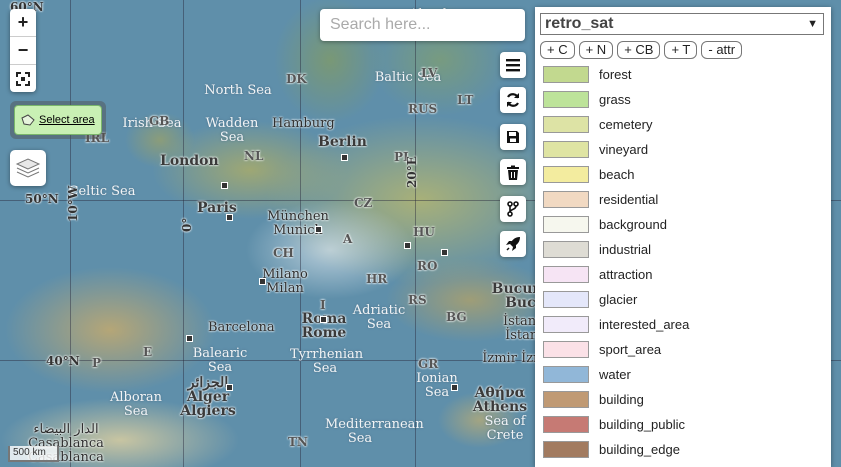 Image resolution: width=841 pixels, height=467 pixels. What do you see at coordinates (220, 360) in the screenshot?
I see `map-label-sea: Balearic Sea` at bounding box center [220, 360].